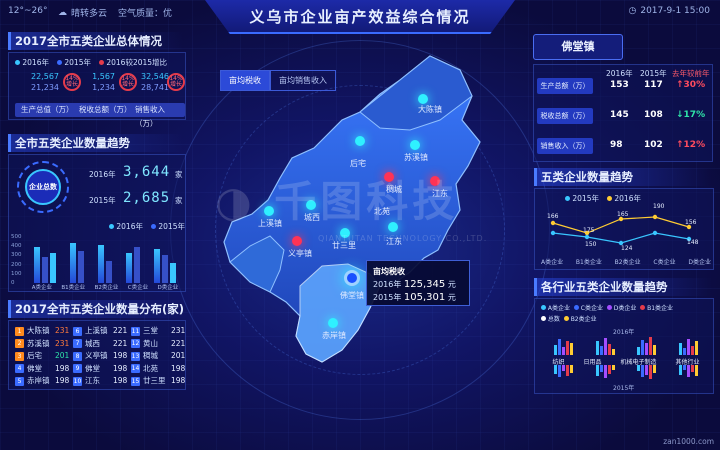  Describe the element at coordinates (89, 14) in the screenshot. I see `weather-text: 晴转多云` at that location.